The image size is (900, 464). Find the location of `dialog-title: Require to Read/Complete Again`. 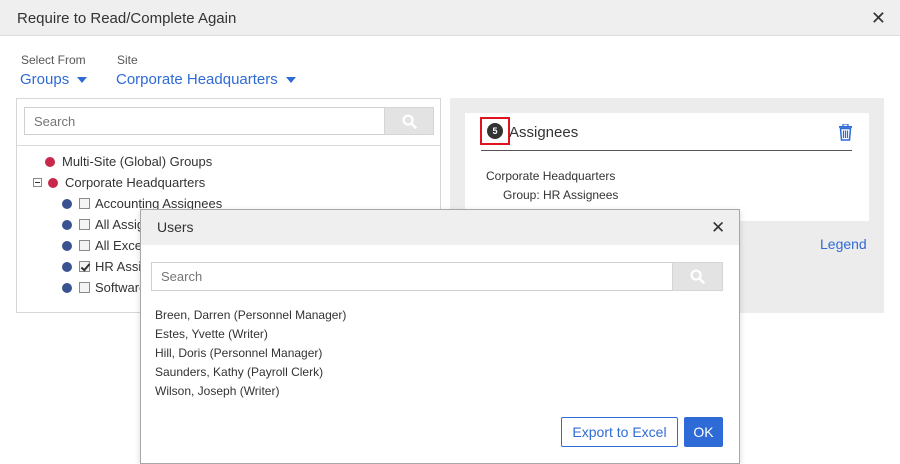

dialog-title: Require to Read/Complete Again is located at coordinates (127, 18).